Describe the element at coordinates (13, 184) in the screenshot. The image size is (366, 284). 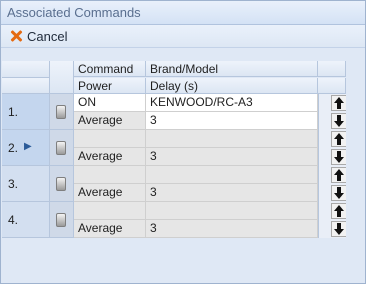
I see `row-number: 3.` at that location.